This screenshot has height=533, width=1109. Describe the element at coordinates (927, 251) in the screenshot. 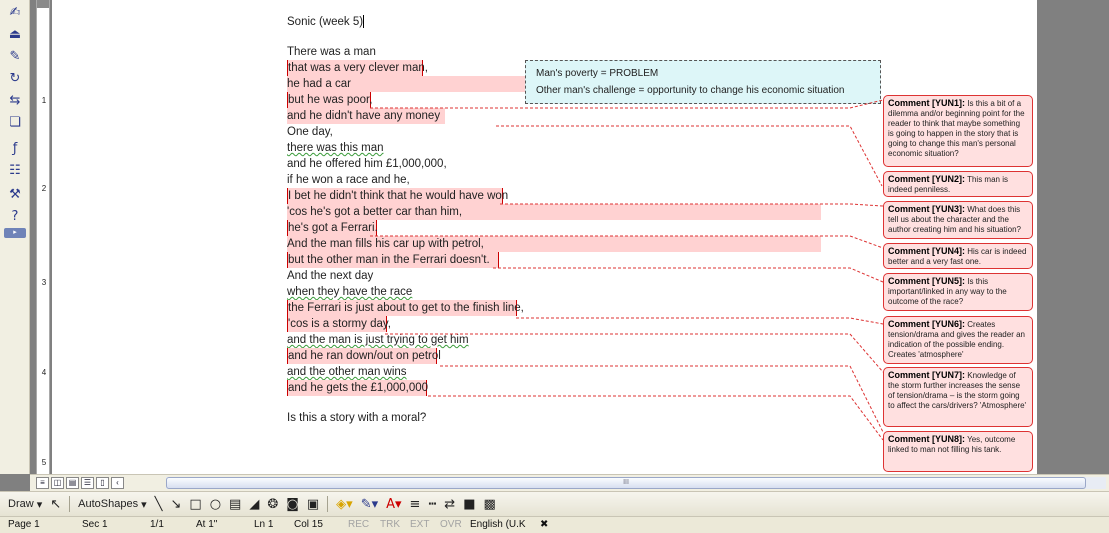

I see `comment-label: Comment [YUN4]:` at that location.